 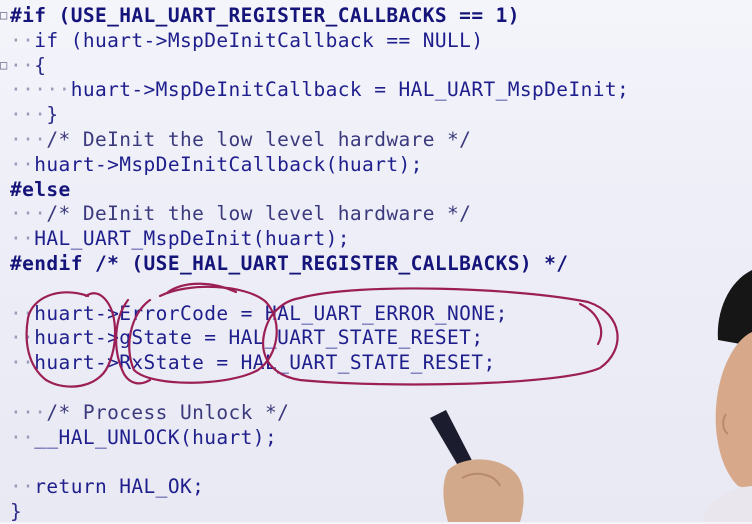 What do you see at coordinates (727, 504) in the screenshot?
I see `presenter-shirt` at bounding box center [727, 504].